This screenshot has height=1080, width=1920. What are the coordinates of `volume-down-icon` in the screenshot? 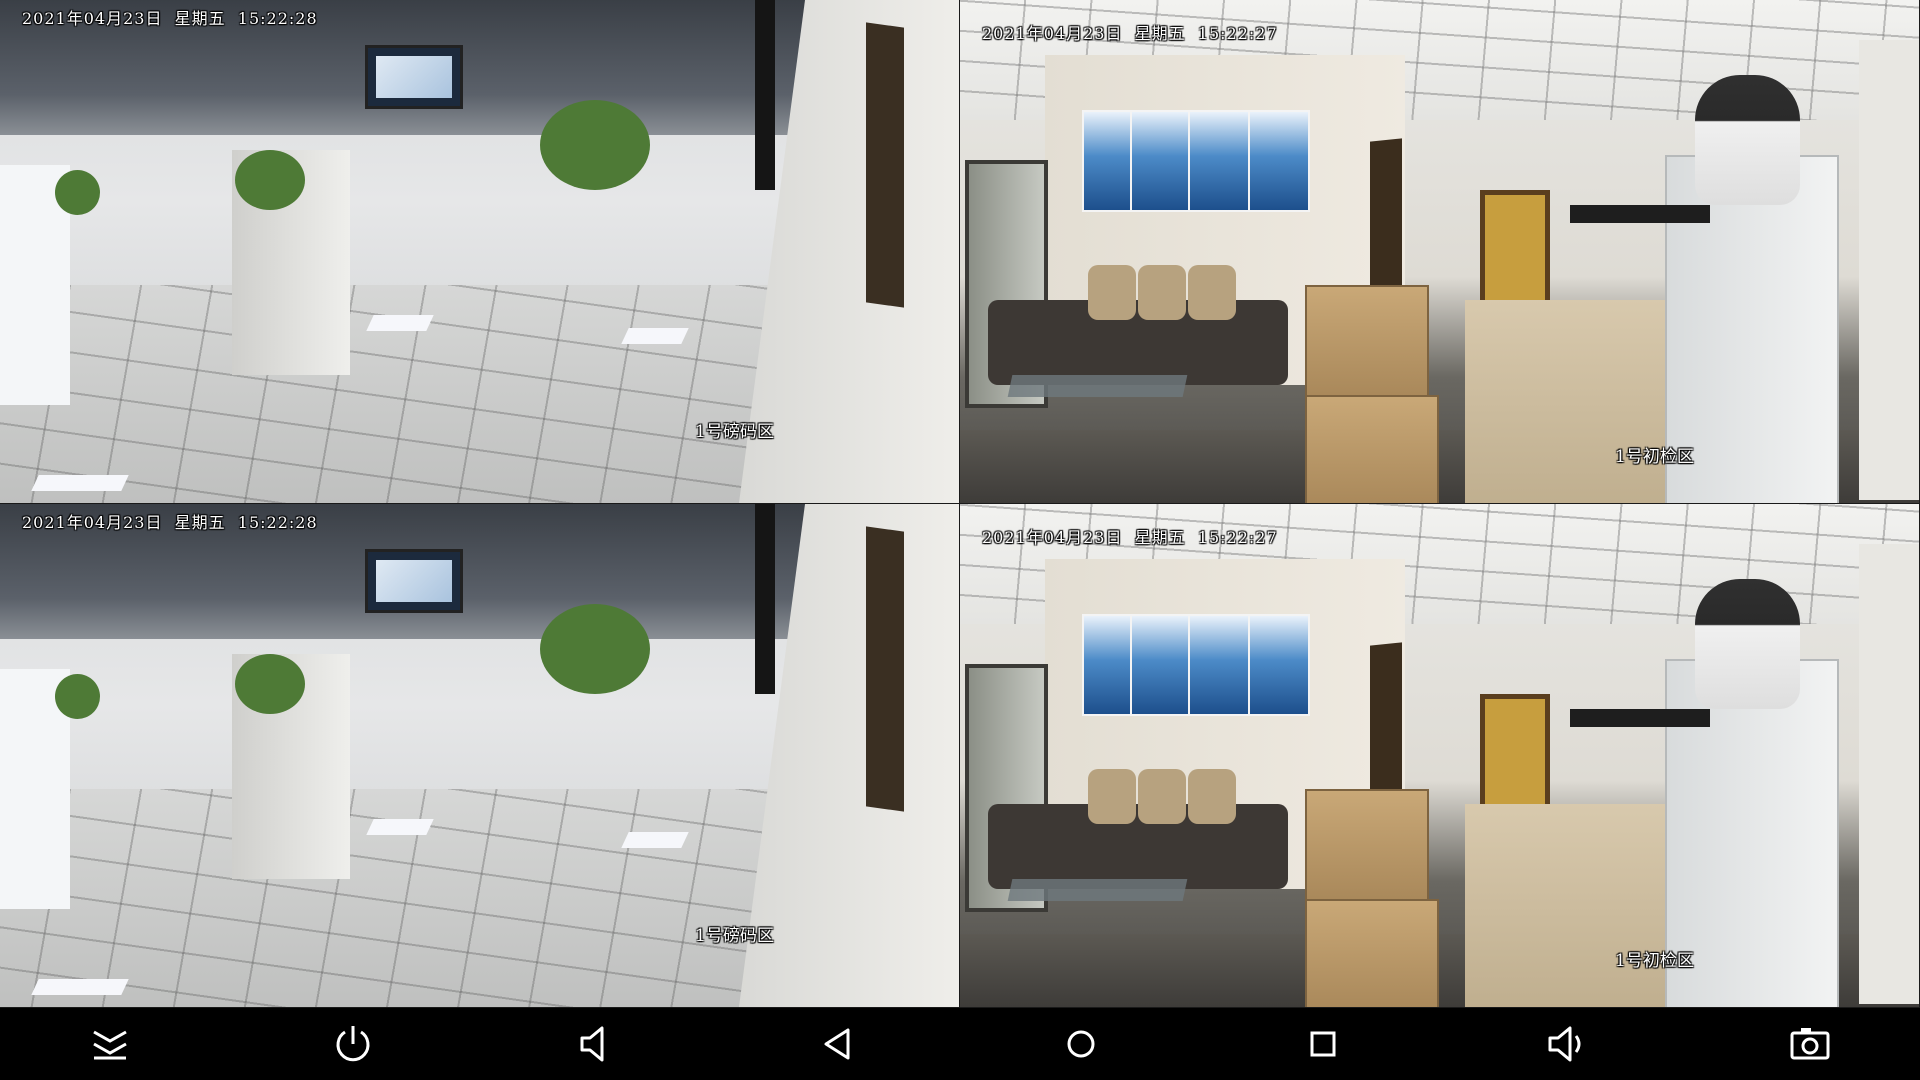 It's located at (592, 1044).